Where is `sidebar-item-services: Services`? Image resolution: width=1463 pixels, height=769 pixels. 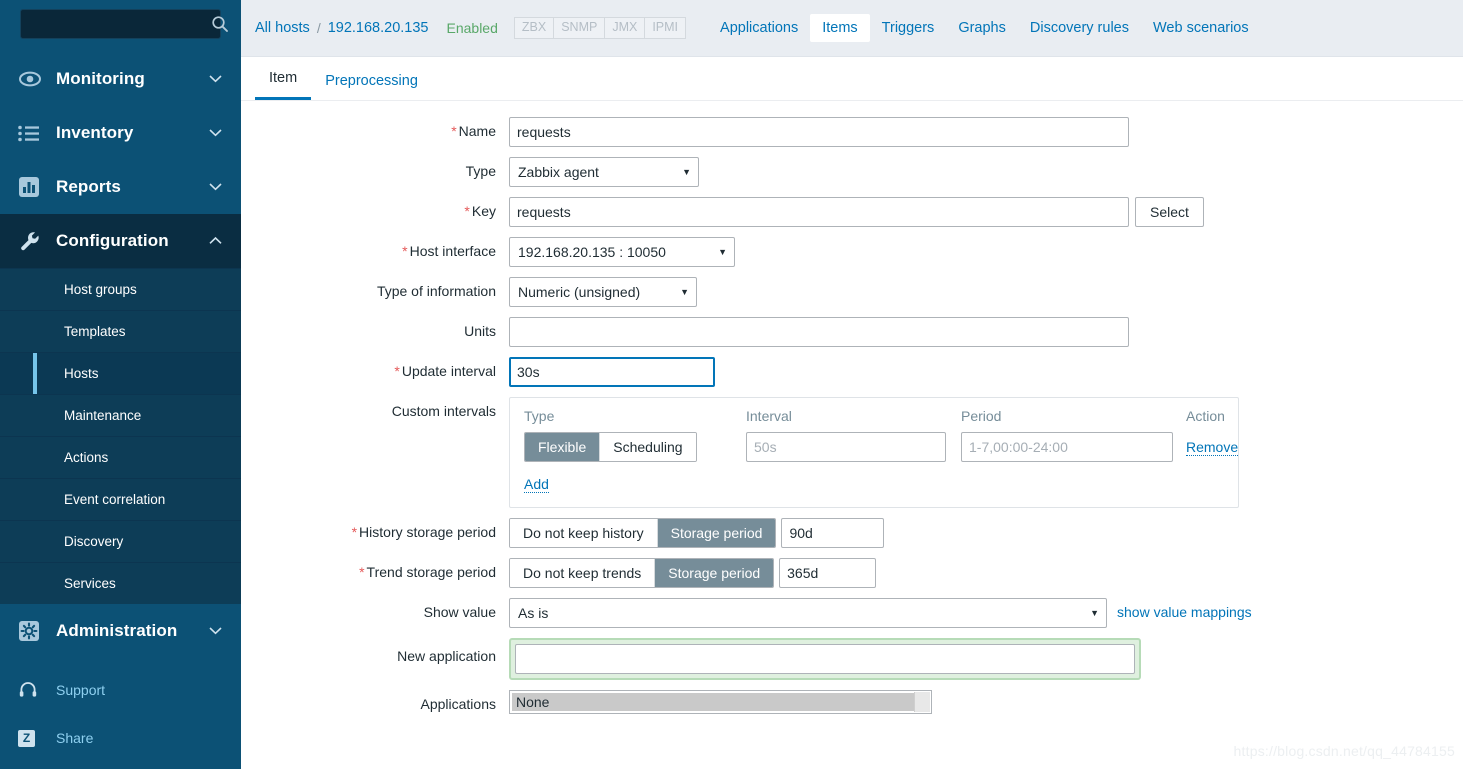 sidebar-item-services: Services is located at coordinates (120, 583).